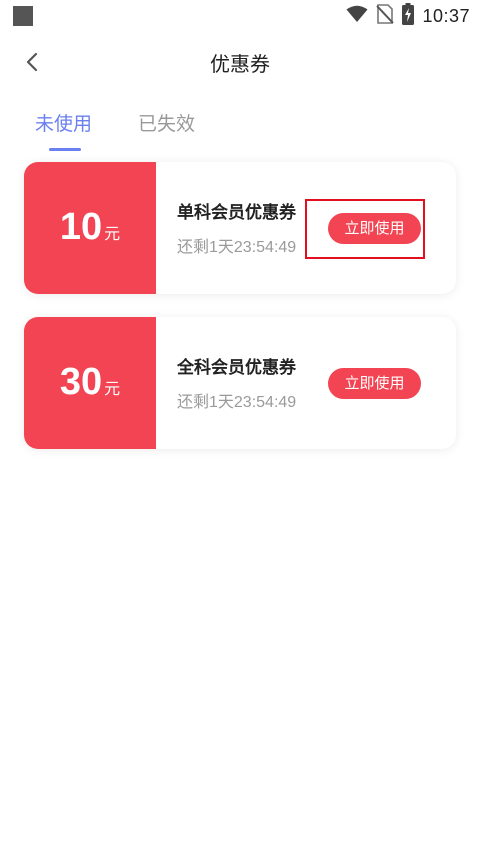 This screenshot has width=480, height=853. Describe the element at coordinates (166, 124) in the screenshot. I see `tab-expired: 已失效` at that location.